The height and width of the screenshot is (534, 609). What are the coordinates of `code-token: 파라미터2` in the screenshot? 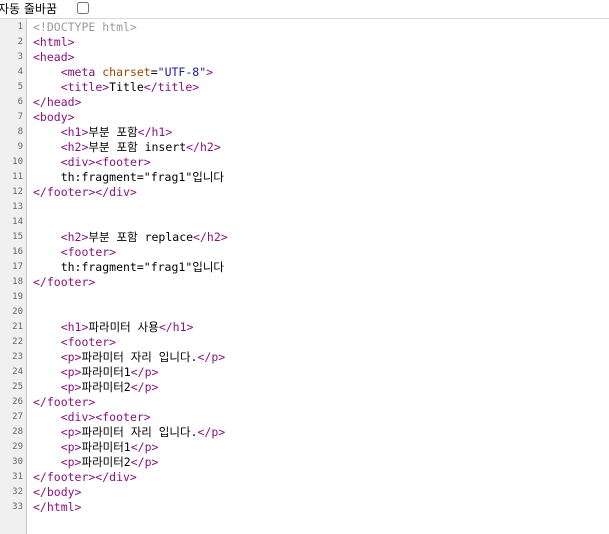 It's located at (106, 387).